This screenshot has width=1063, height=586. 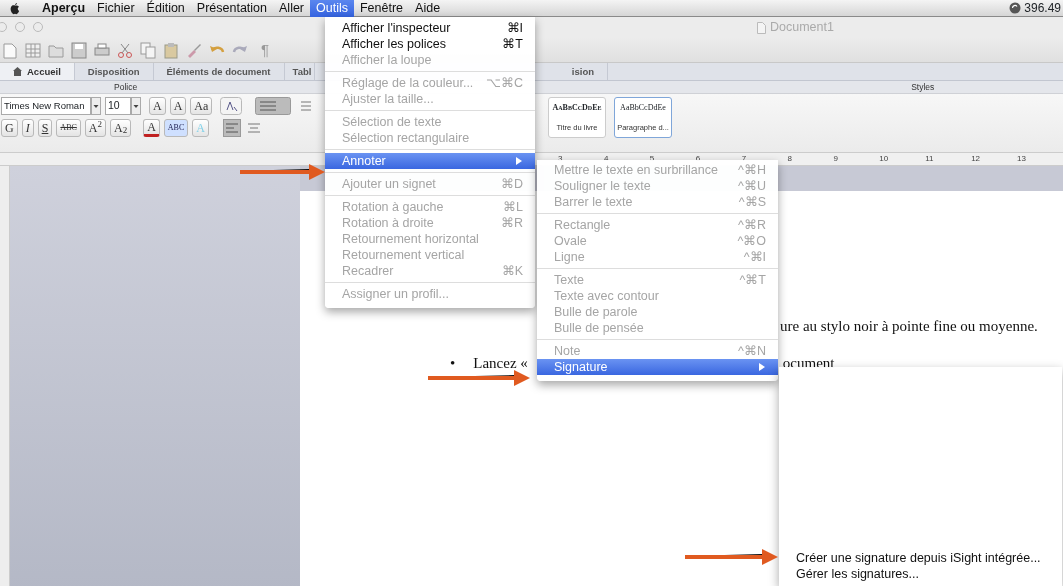 What do you see at coordinates (698, 159) in the screenshot?
I see `ruler-number: 6` at bounding box center [698, 159].